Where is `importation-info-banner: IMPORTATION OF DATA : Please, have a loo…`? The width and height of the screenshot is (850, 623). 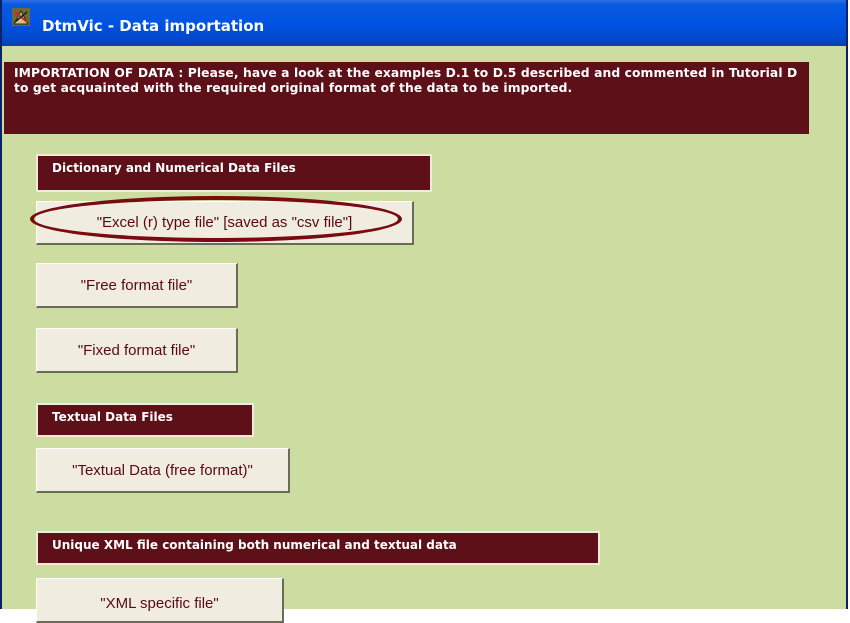
importation-info-banner: IMPORTATION OF DATA : Please, have a loo… is located at coordinates (406, 98).